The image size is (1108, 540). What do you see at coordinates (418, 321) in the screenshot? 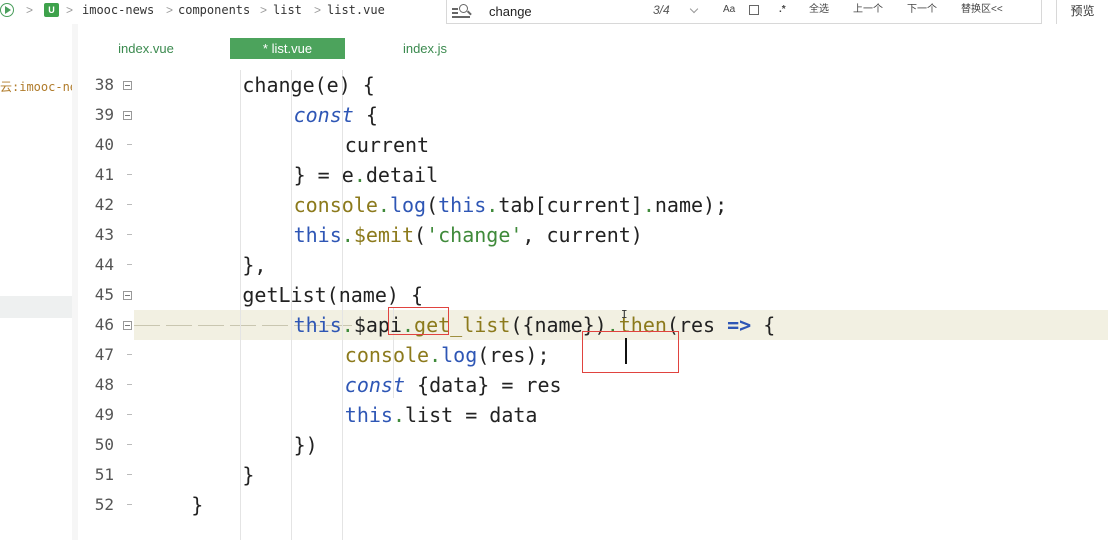
I see `annotation-box-param` at bounding box center [418, 321].